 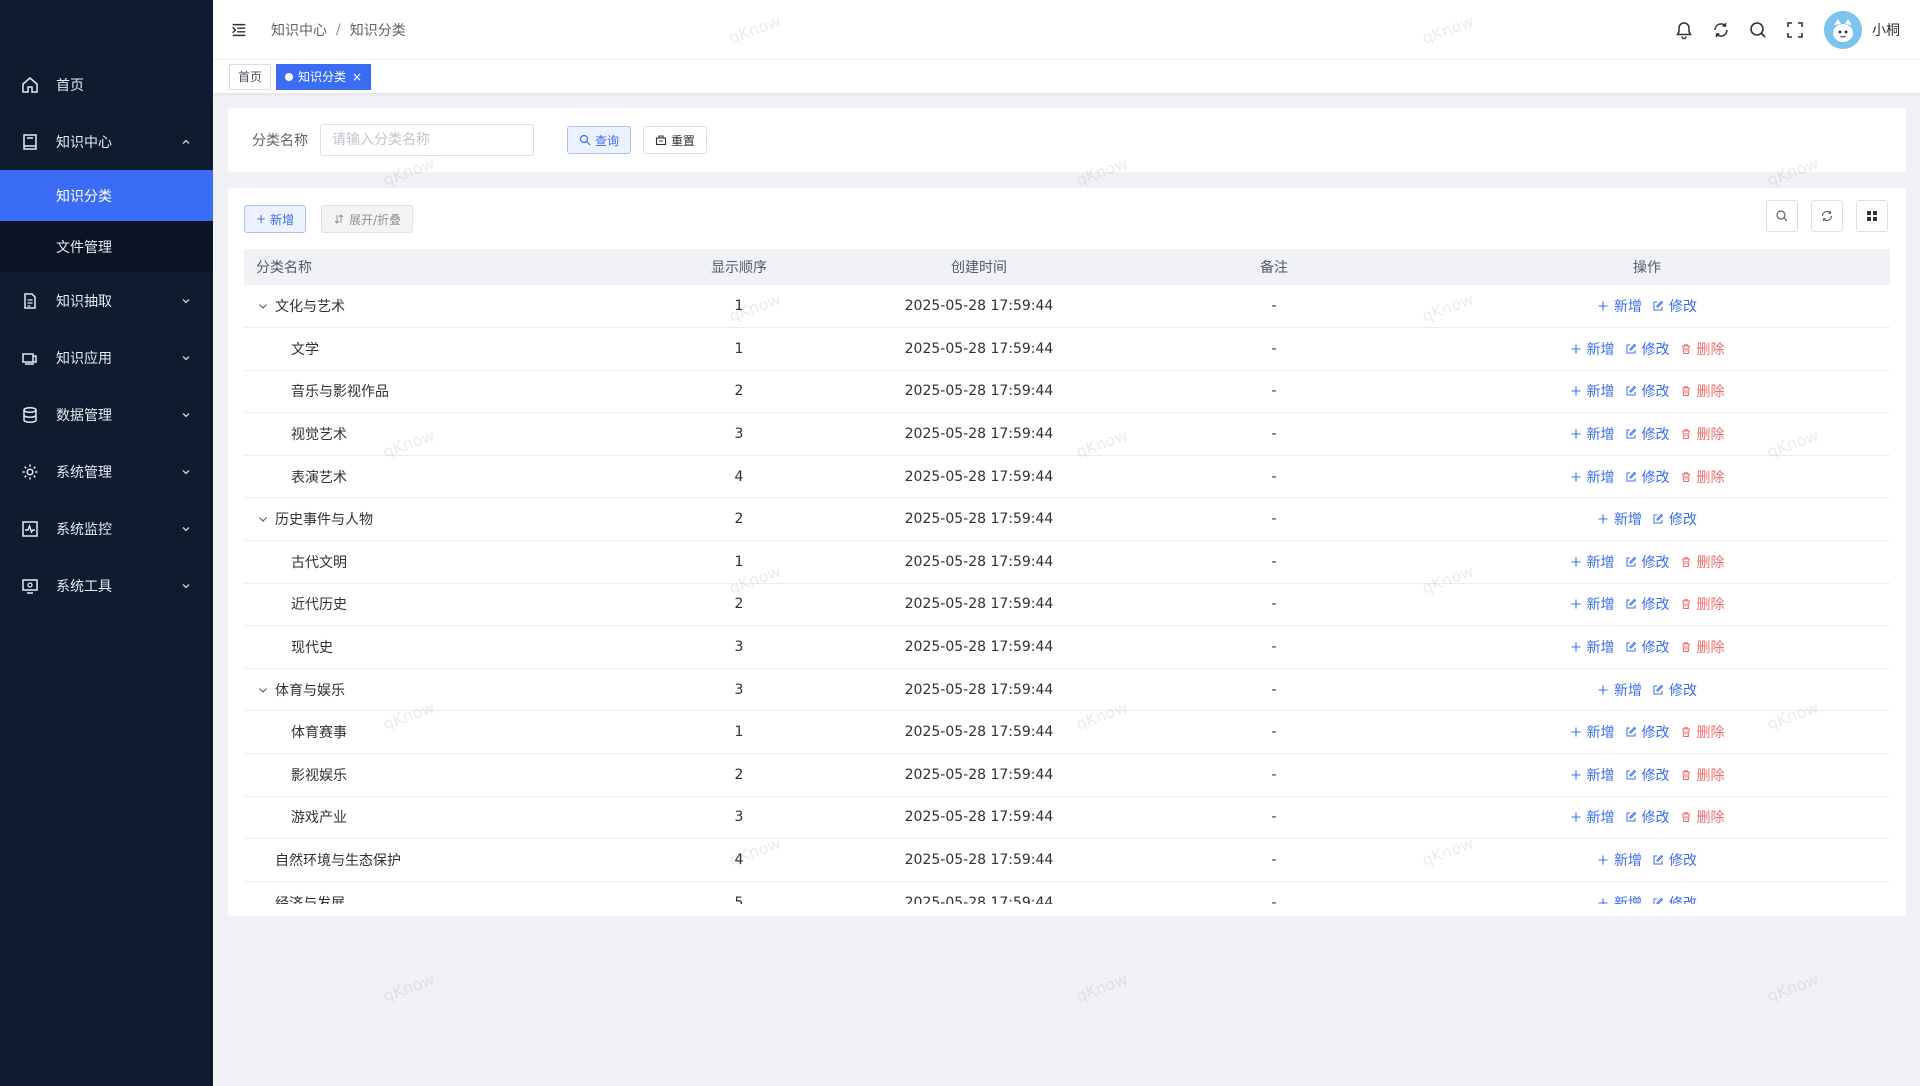 What do you see at coordinates (106, 195) in the screenshot?
I see `sidebar-subitem: 知识分类` at bounding box center [106, 195].